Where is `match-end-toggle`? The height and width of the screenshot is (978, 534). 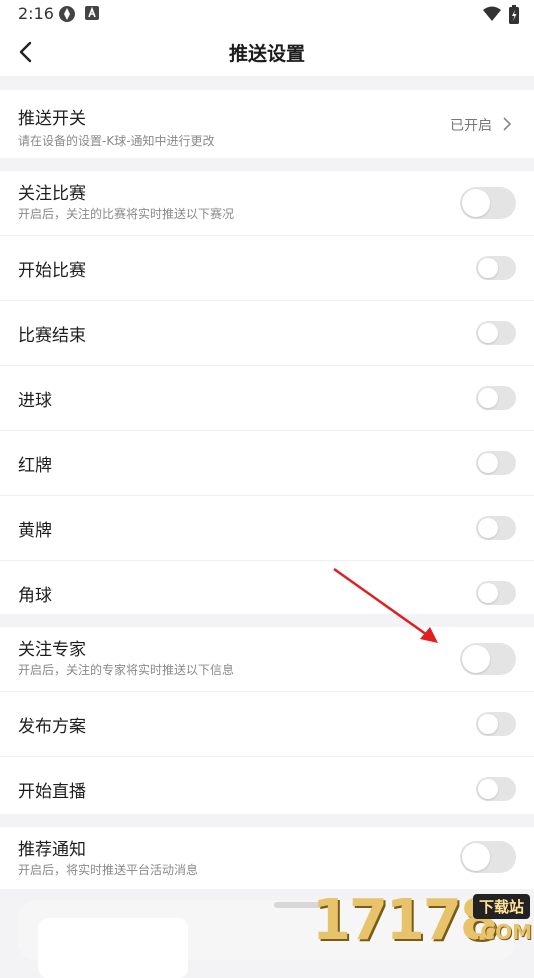
match-end-toggle is located at coordinates (496, 333).